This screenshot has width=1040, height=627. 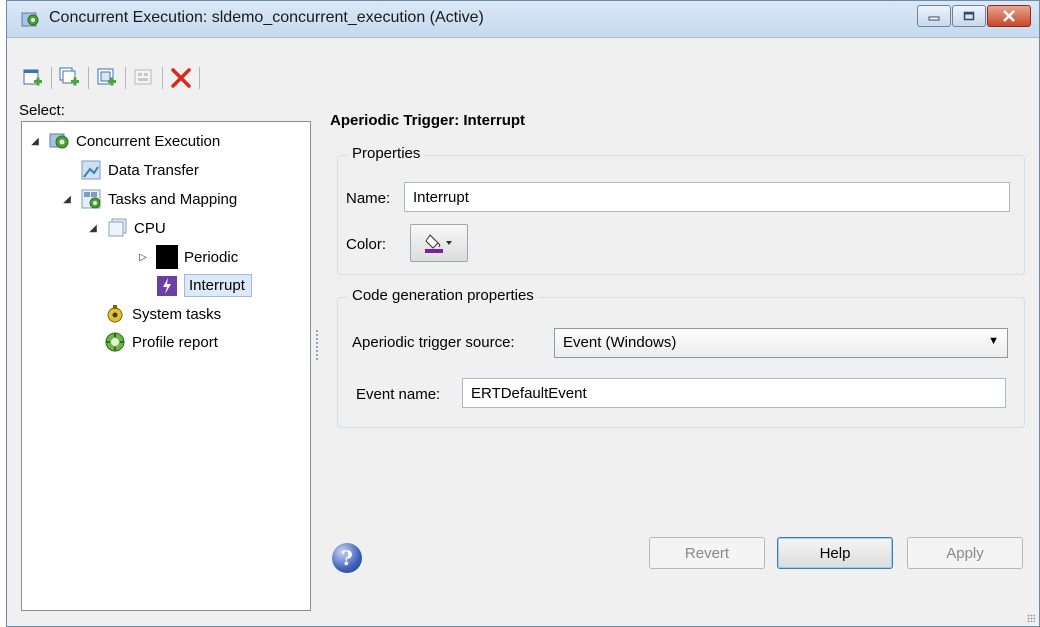 I want to click on interrupt-trigger-icon, so click(x=167, y=286).